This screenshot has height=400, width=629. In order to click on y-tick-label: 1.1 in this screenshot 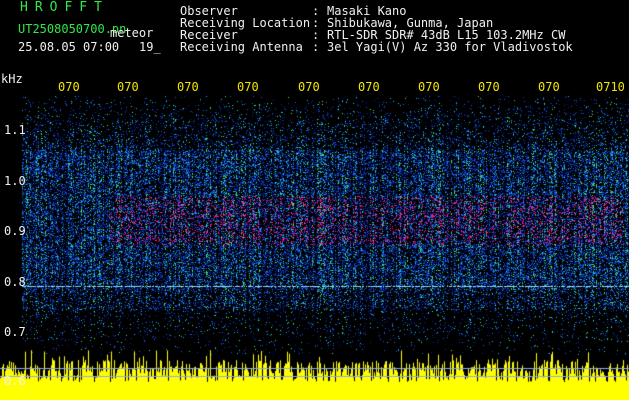, I will do `click(15, 130)`.